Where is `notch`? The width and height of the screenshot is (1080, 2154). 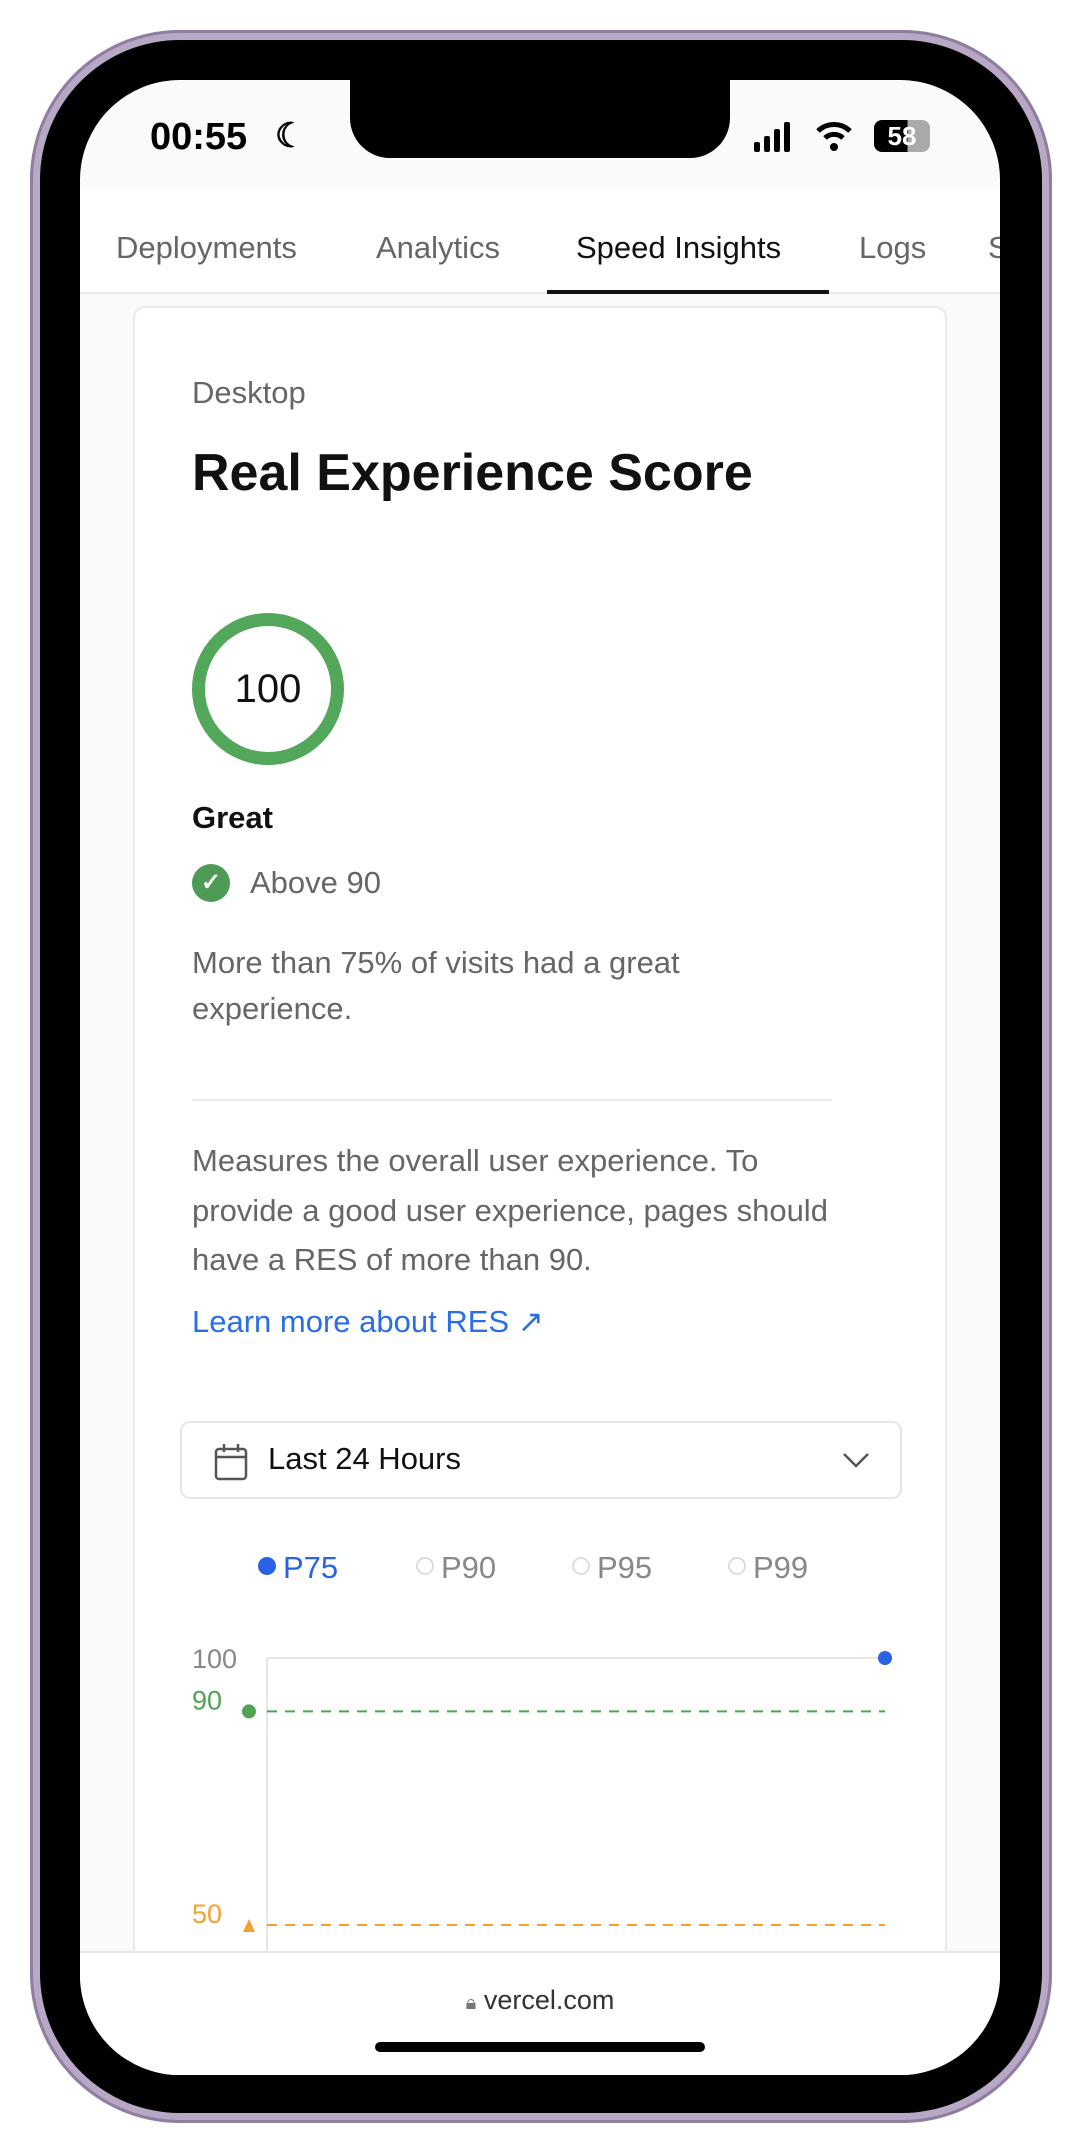 notch is located at coordinates (540, 119).